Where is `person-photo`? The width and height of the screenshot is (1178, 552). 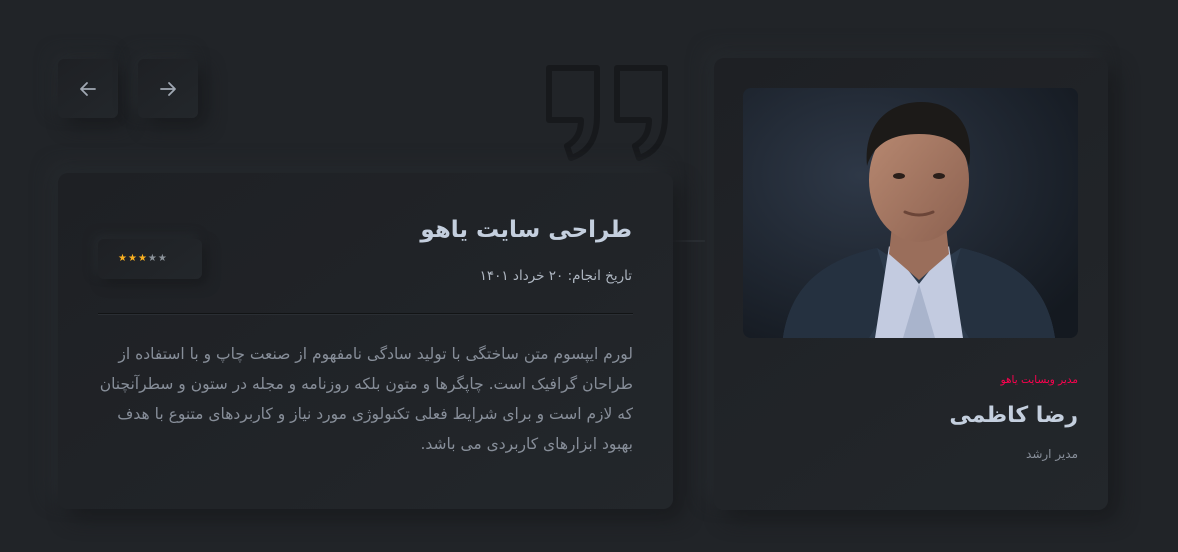 person-photo is located at coordinates (910, 213).